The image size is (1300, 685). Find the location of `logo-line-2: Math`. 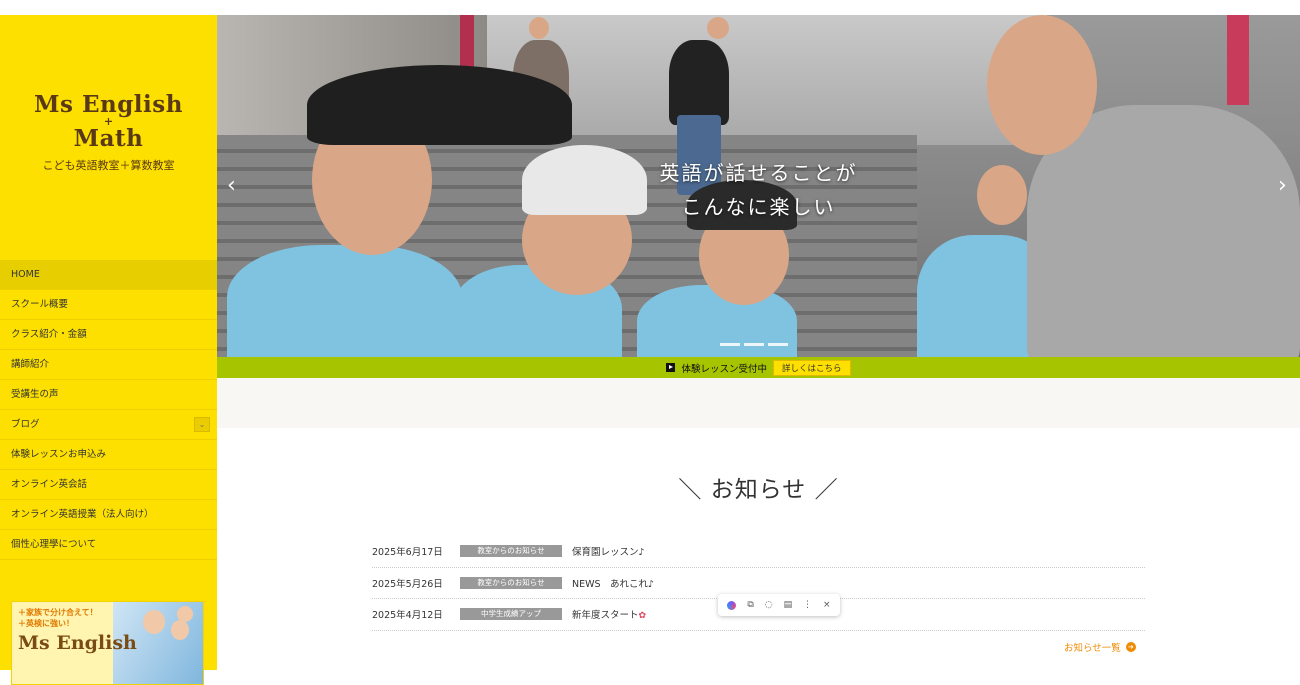

logo-line-2: Math is located at coordinates (108, 138).